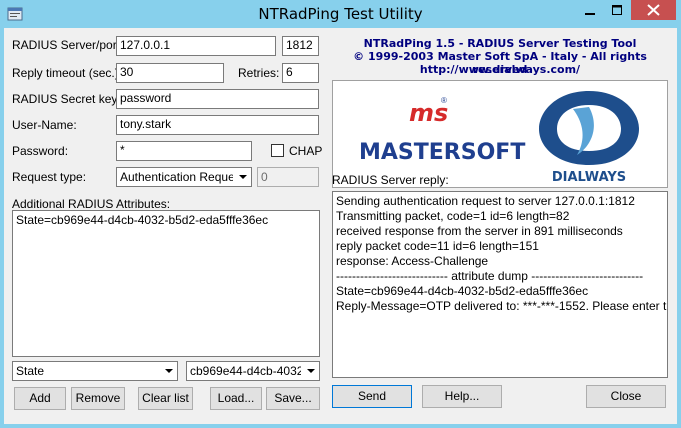 This screenshot has width=681, height=428. I want to click on server-address-input: 127.0.0.1, so click(196, 46).